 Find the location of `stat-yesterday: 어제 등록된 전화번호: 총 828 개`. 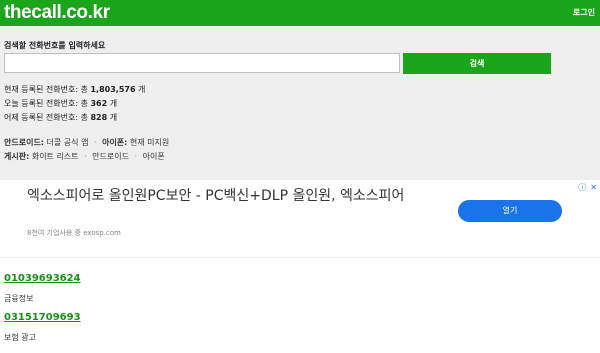

stat-yesterday: 어제 등록된 전화번호: 총 828 개 is located at coordinates (74, 118).